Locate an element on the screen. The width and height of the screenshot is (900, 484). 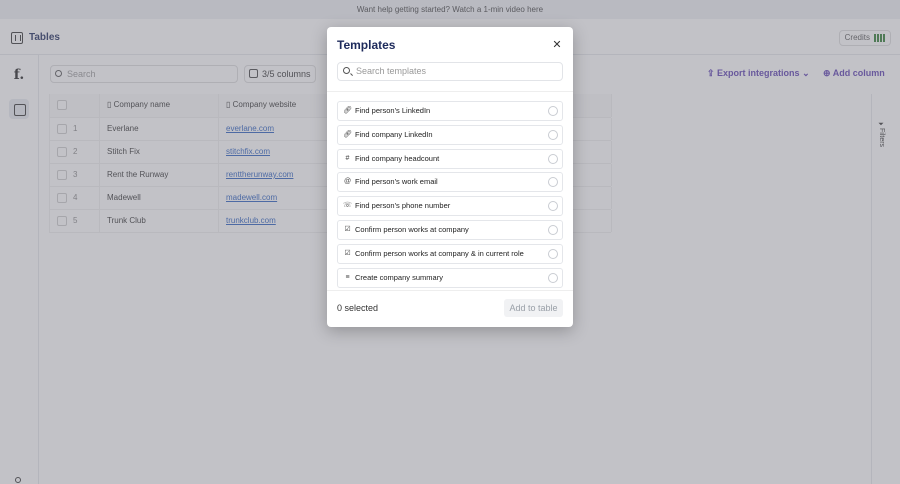
templates-search-placeholder: Search templates is located at coordinates (391, 71).